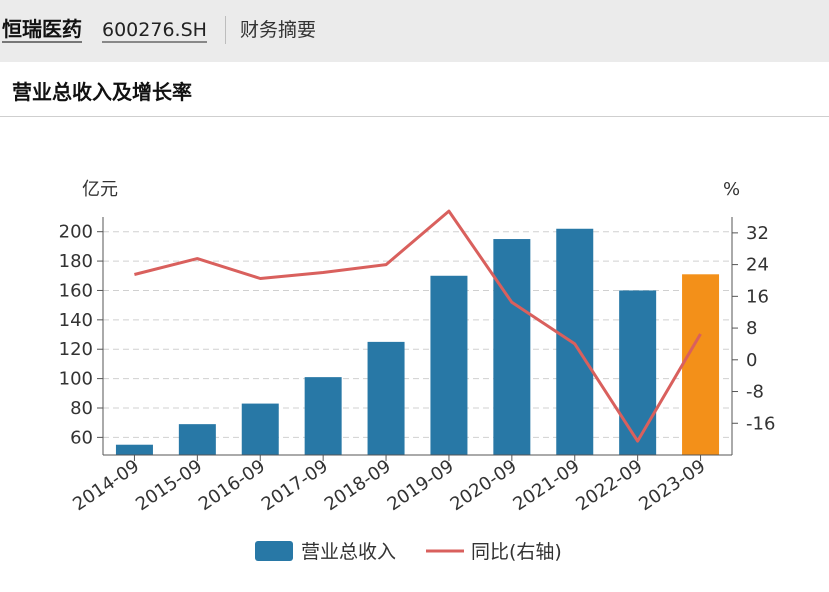 The width and height of the screenshot is (829, 592). I want to click on left-tick-label: 160, so click(76, 290).